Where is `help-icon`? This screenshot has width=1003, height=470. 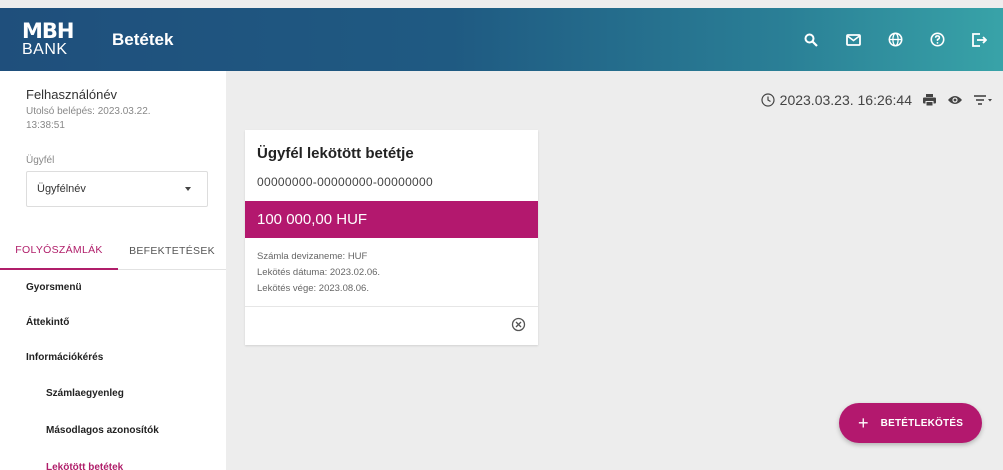
help-icon is located at coordinates (937, 40).